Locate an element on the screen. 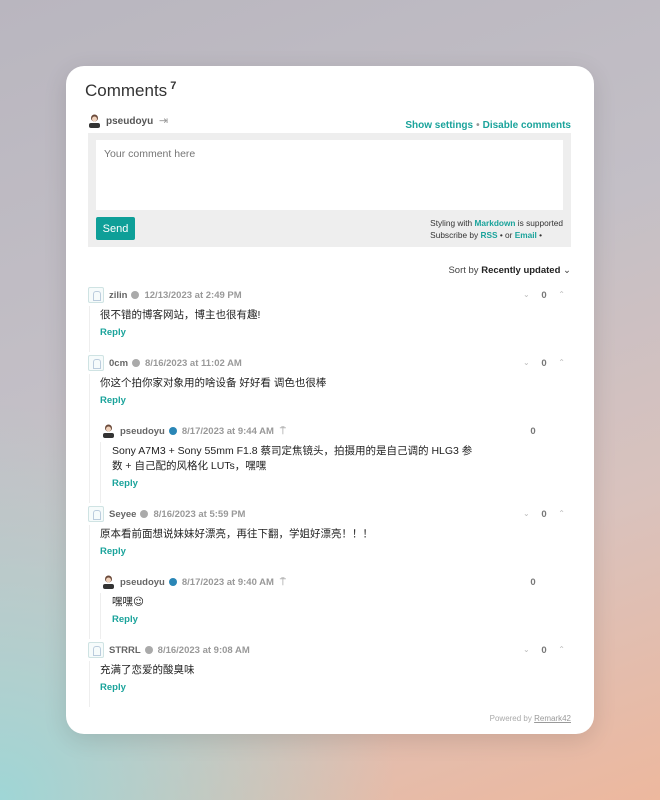 The image size is (660, 800). sort-control: Sort by Recently updated ⌄ is located at coordinates (509, 270).